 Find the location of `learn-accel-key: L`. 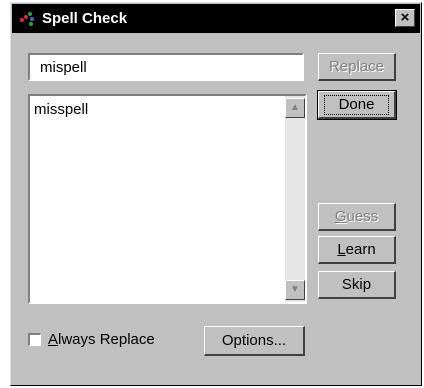

learn-accel-key: L is located at coordinates (341, 249).